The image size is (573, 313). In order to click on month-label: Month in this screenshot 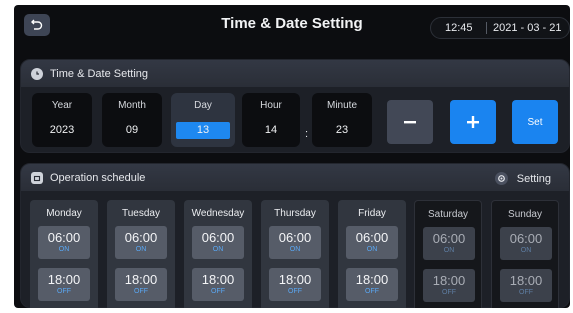, I will do `click(132, 105)`.